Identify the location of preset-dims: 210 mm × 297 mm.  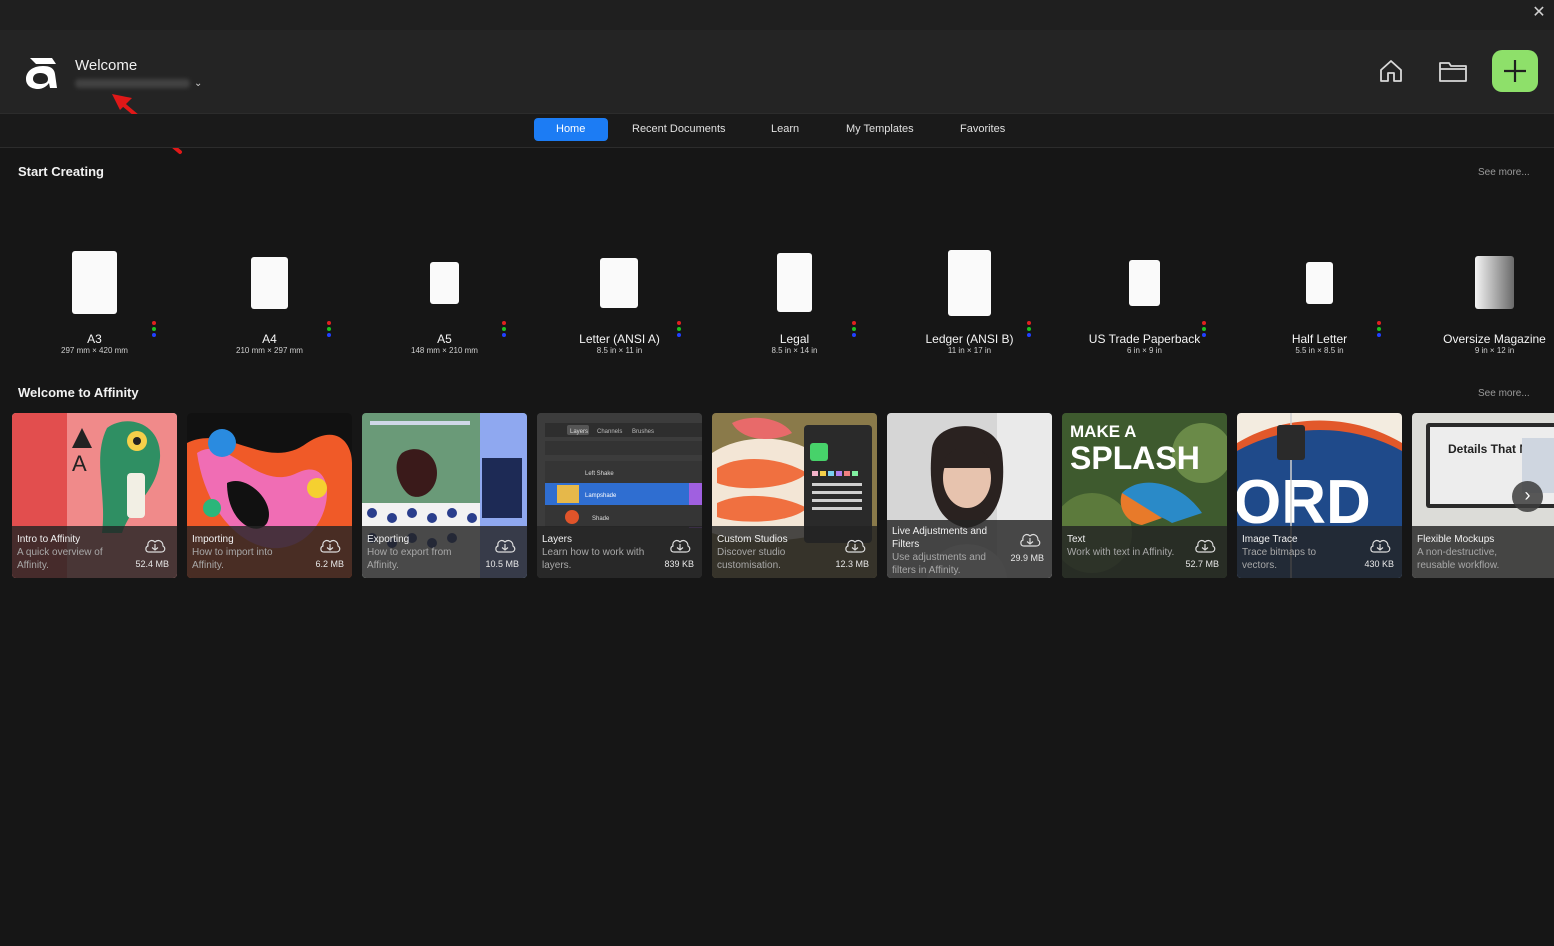
(269, 350).